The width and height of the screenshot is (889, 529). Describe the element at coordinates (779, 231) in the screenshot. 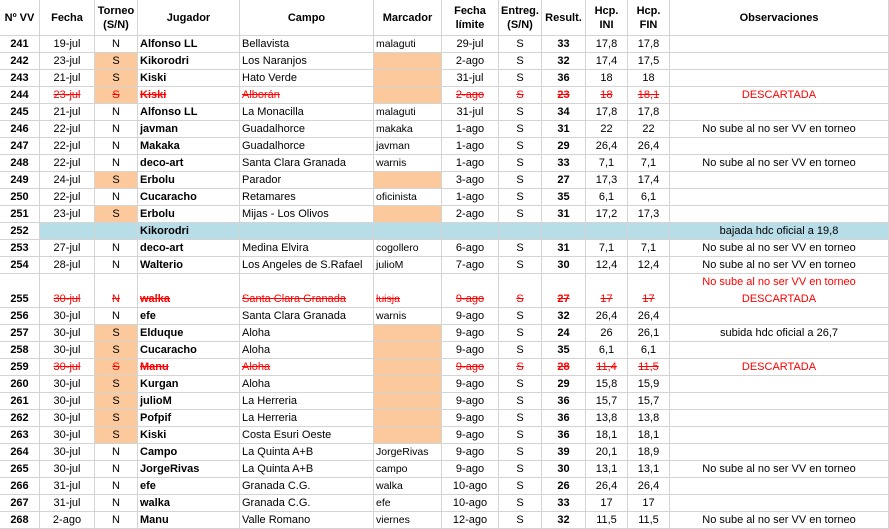

I see `cell-obs: bajada hdc oficial a 19,8` at that location.